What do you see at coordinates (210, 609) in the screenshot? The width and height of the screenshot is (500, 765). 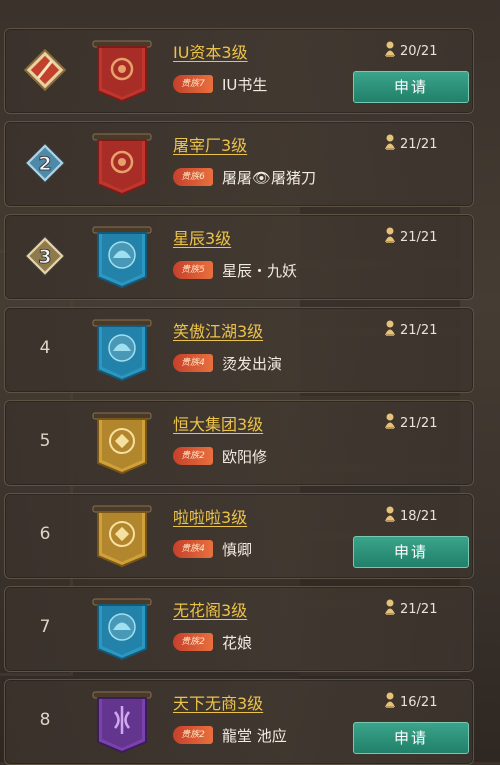 I see `guild-name-link: 无花阁3级` at bounding box center [210, 609].